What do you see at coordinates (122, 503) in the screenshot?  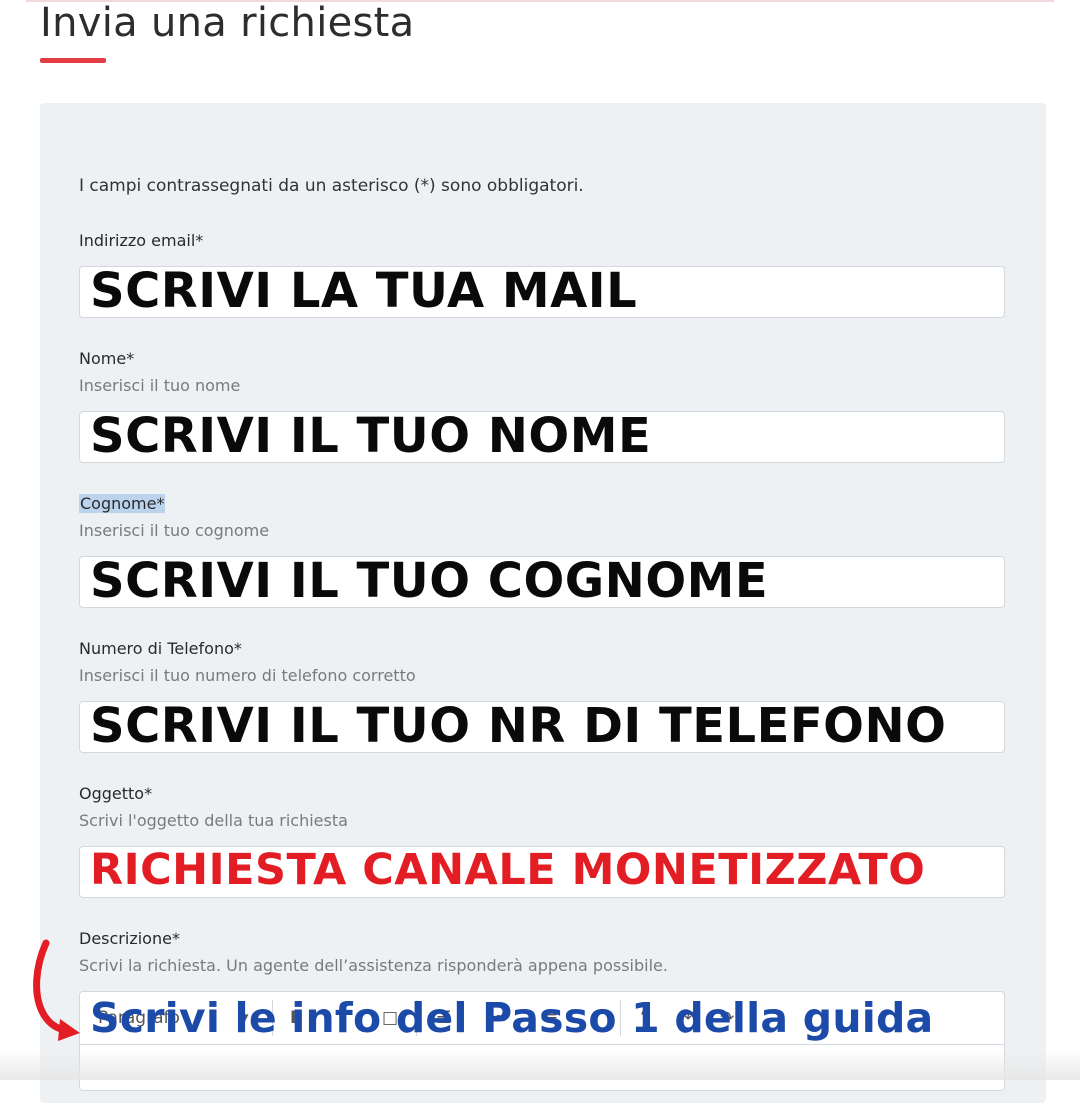 I see `cognome-label: Cognome*` at bounding box center [122, 503].